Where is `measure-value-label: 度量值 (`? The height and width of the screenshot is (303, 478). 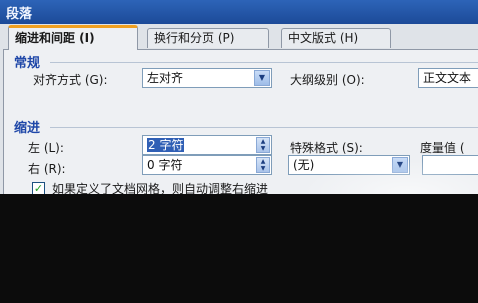 measure-value-label: 度量值 ( is located at coordinates (442, 148).